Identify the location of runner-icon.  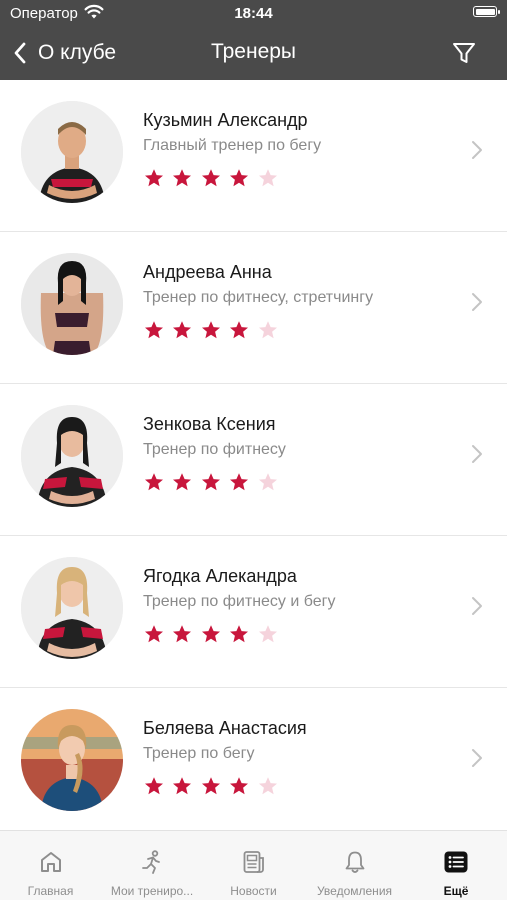
(151, 862).